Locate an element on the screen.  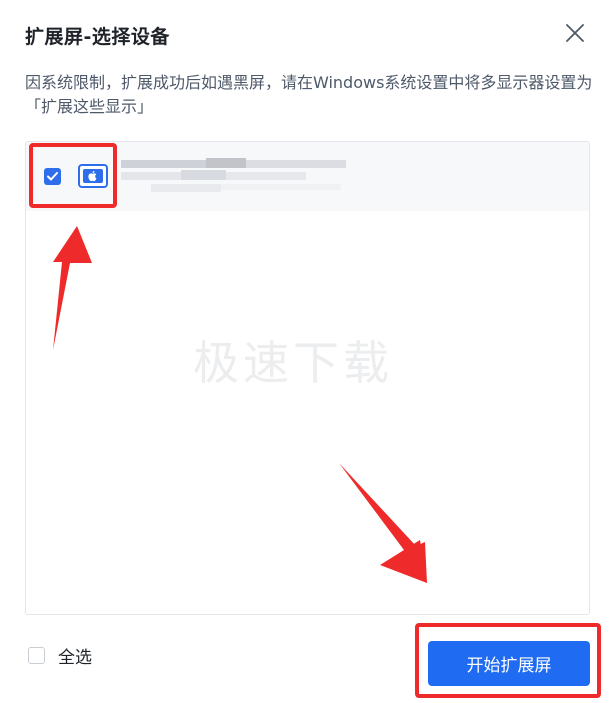
annotation-arrow-up is located at coordinates (72, 288).